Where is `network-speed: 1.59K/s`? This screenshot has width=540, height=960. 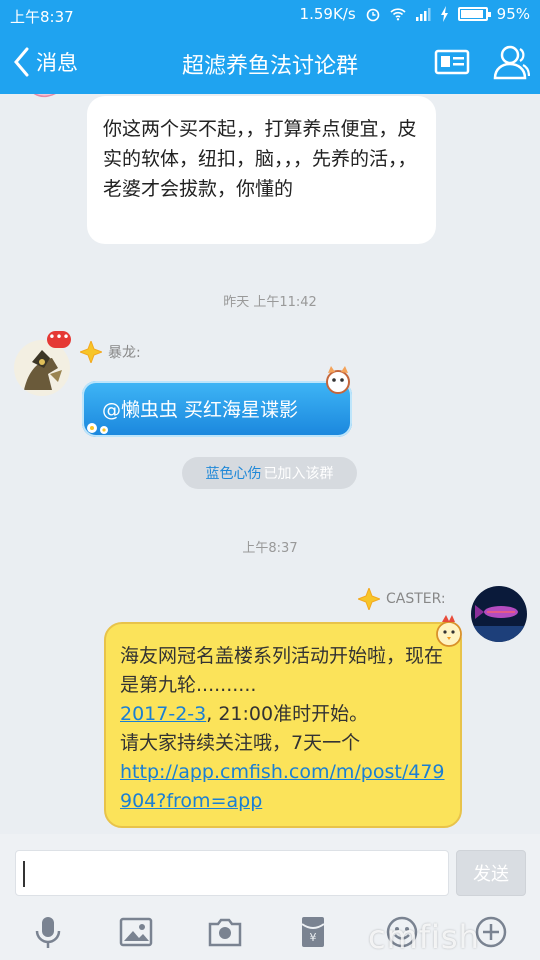
network-speed: 1.59K/s is located at coordinates (327, 14).